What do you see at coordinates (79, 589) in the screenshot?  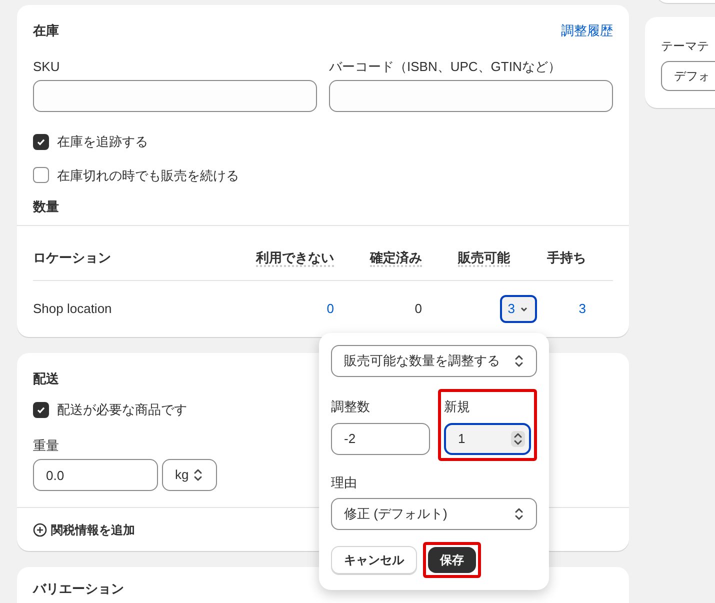 I see `card-title: バリエーション` at bounding box center [79, 589].